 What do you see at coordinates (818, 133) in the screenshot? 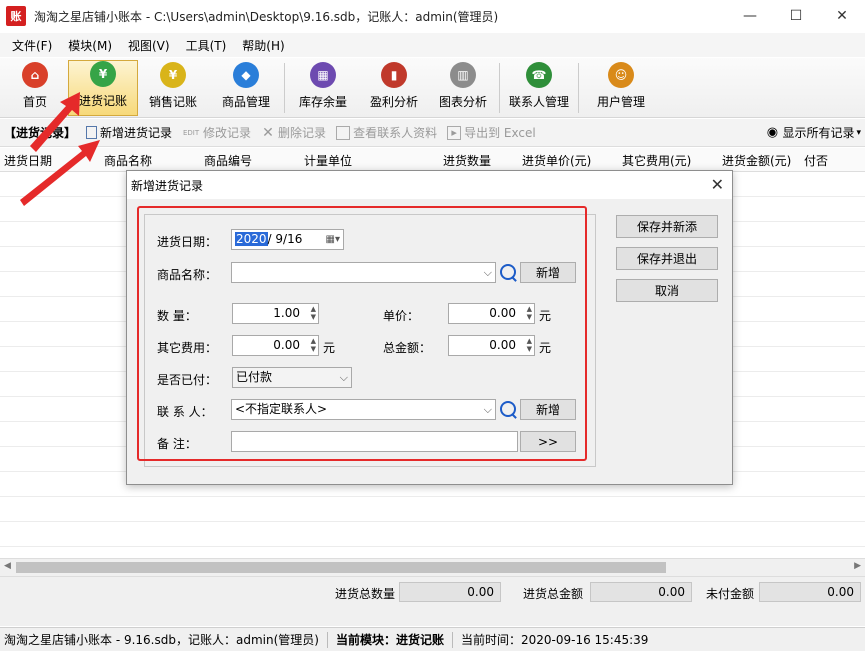
I see `show-all-label: 显示所有记录` at bounding box center [818, 133].